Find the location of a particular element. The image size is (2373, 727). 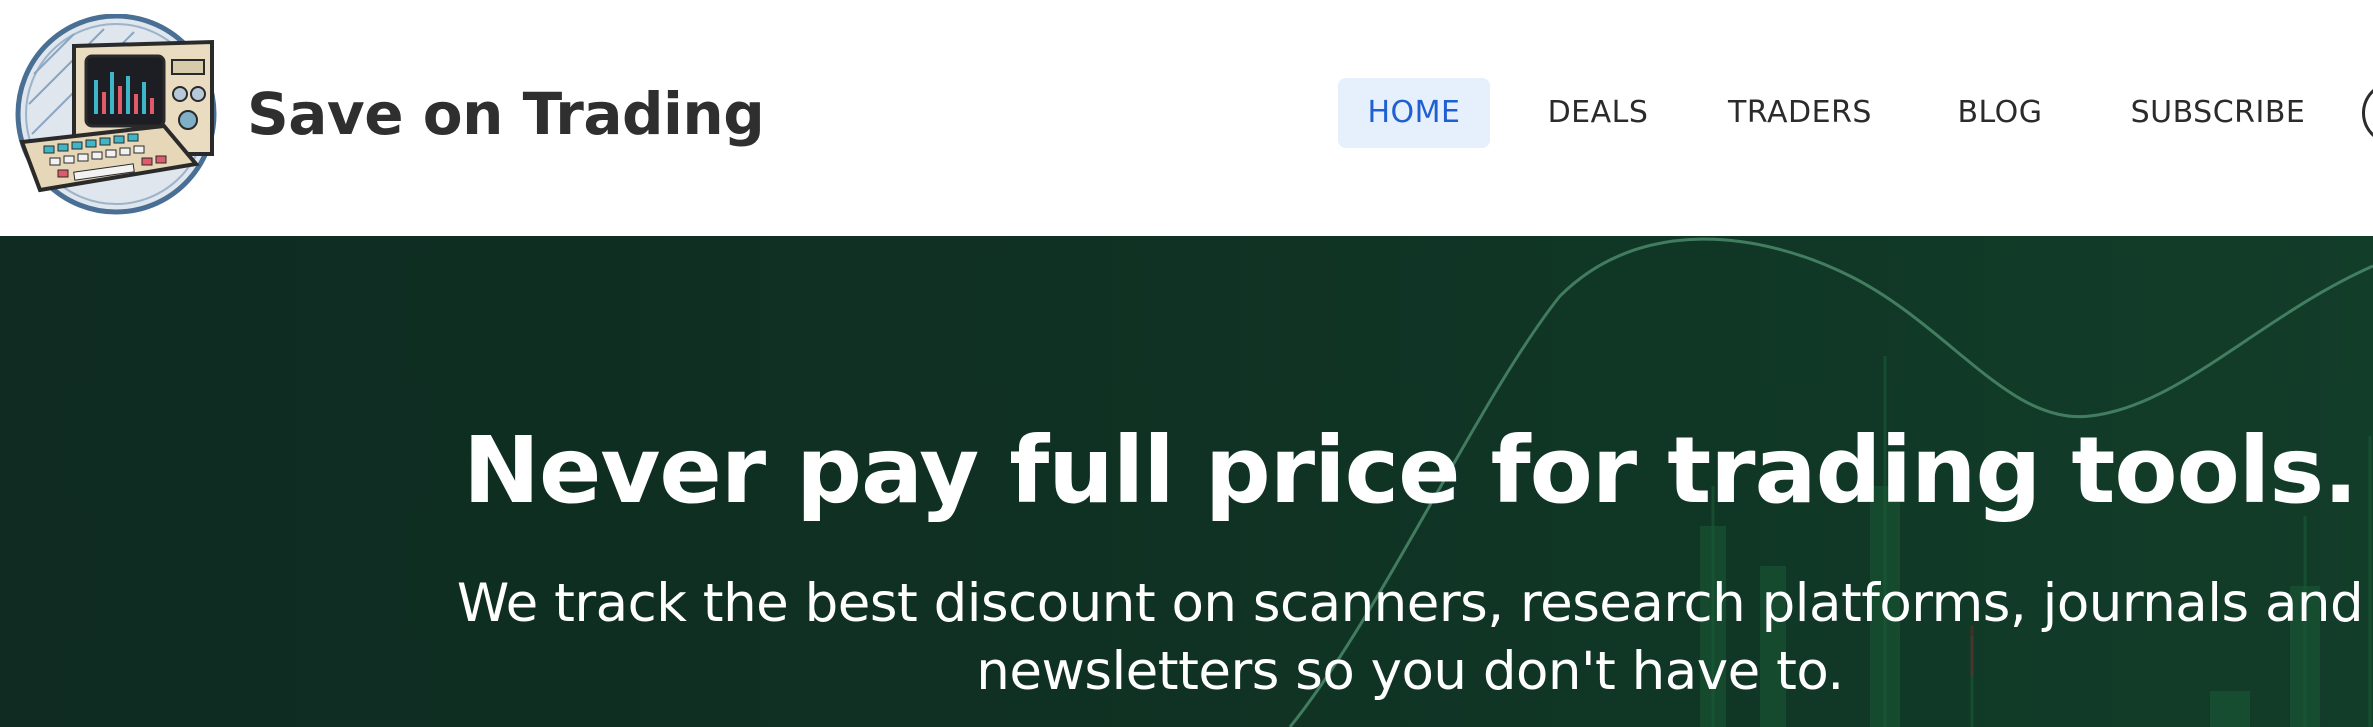

site-title: Save on Trading is located at coordinates (506, 114).